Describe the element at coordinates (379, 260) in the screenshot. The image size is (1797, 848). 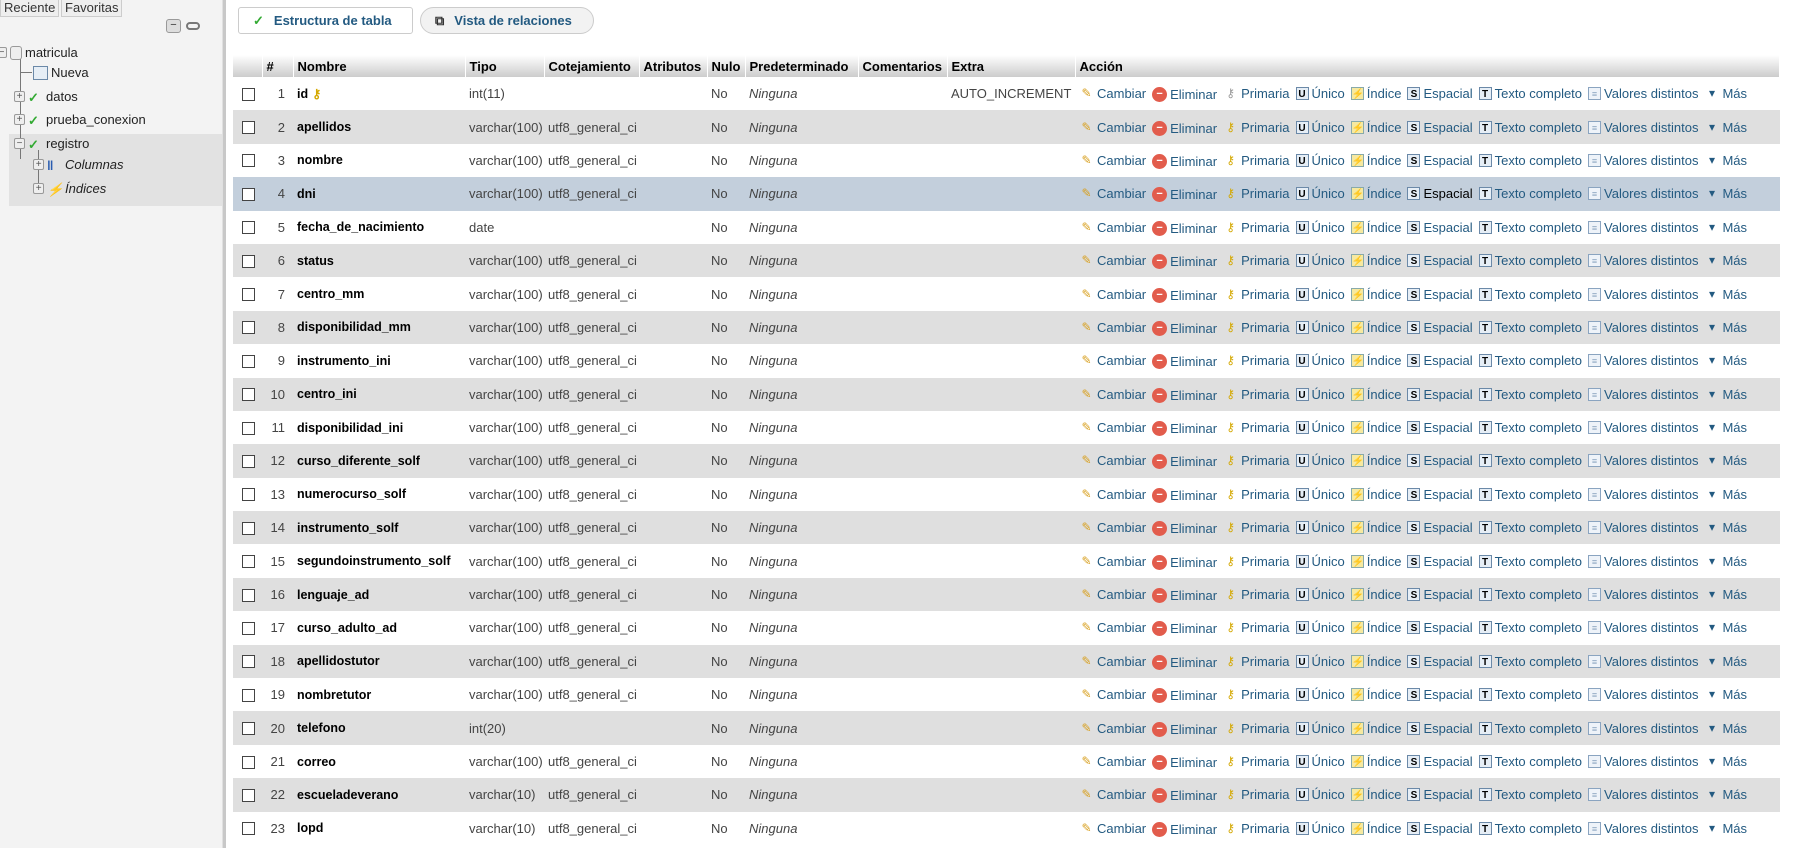
I see `column-name-cell: status` at that location.